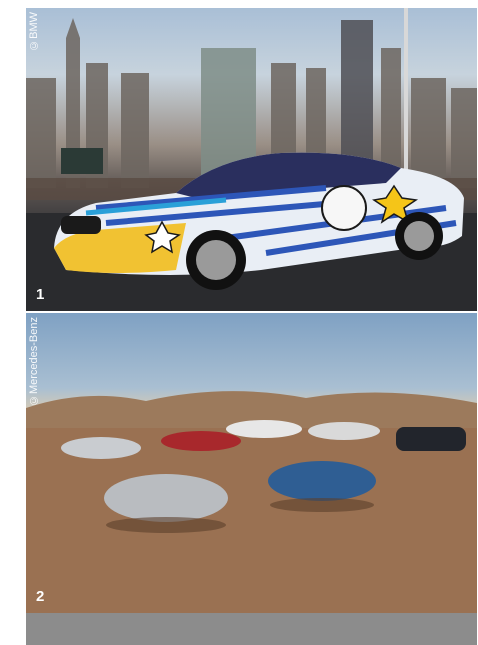  Describe the element at coordinates (406, 93) in the screenshot. I see `light-pole` at that location.